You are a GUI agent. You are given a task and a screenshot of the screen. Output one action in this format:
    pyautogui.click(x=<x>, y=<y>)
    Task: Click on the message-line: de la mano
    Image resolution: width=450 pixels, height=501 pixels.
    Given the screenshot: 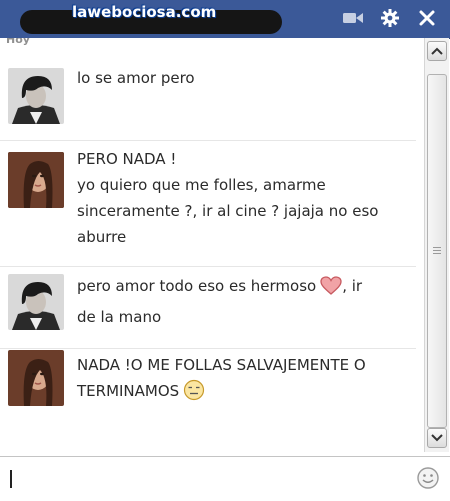 What is the action you would take?
    pyautogui.click(x=119, y=317)
    